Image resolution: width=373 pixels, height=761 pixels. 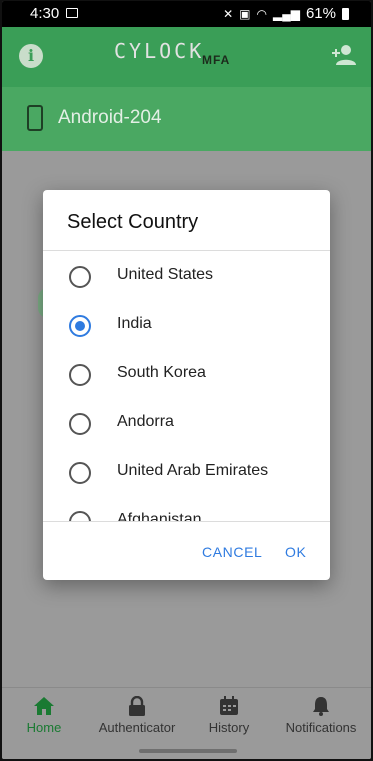 I want to click on mute-icon: ✕, so click(x=228, y=13).